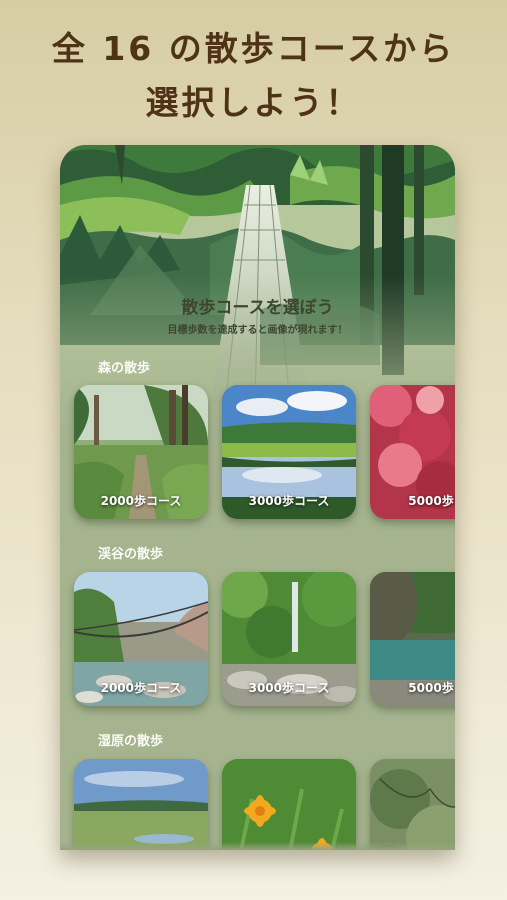 The height and width of the screenshot is (900, 507). Describe the element at coordinates (257, 308) in the screenshot. I see `app-title: 散歩コースを選ぼう` at that location.